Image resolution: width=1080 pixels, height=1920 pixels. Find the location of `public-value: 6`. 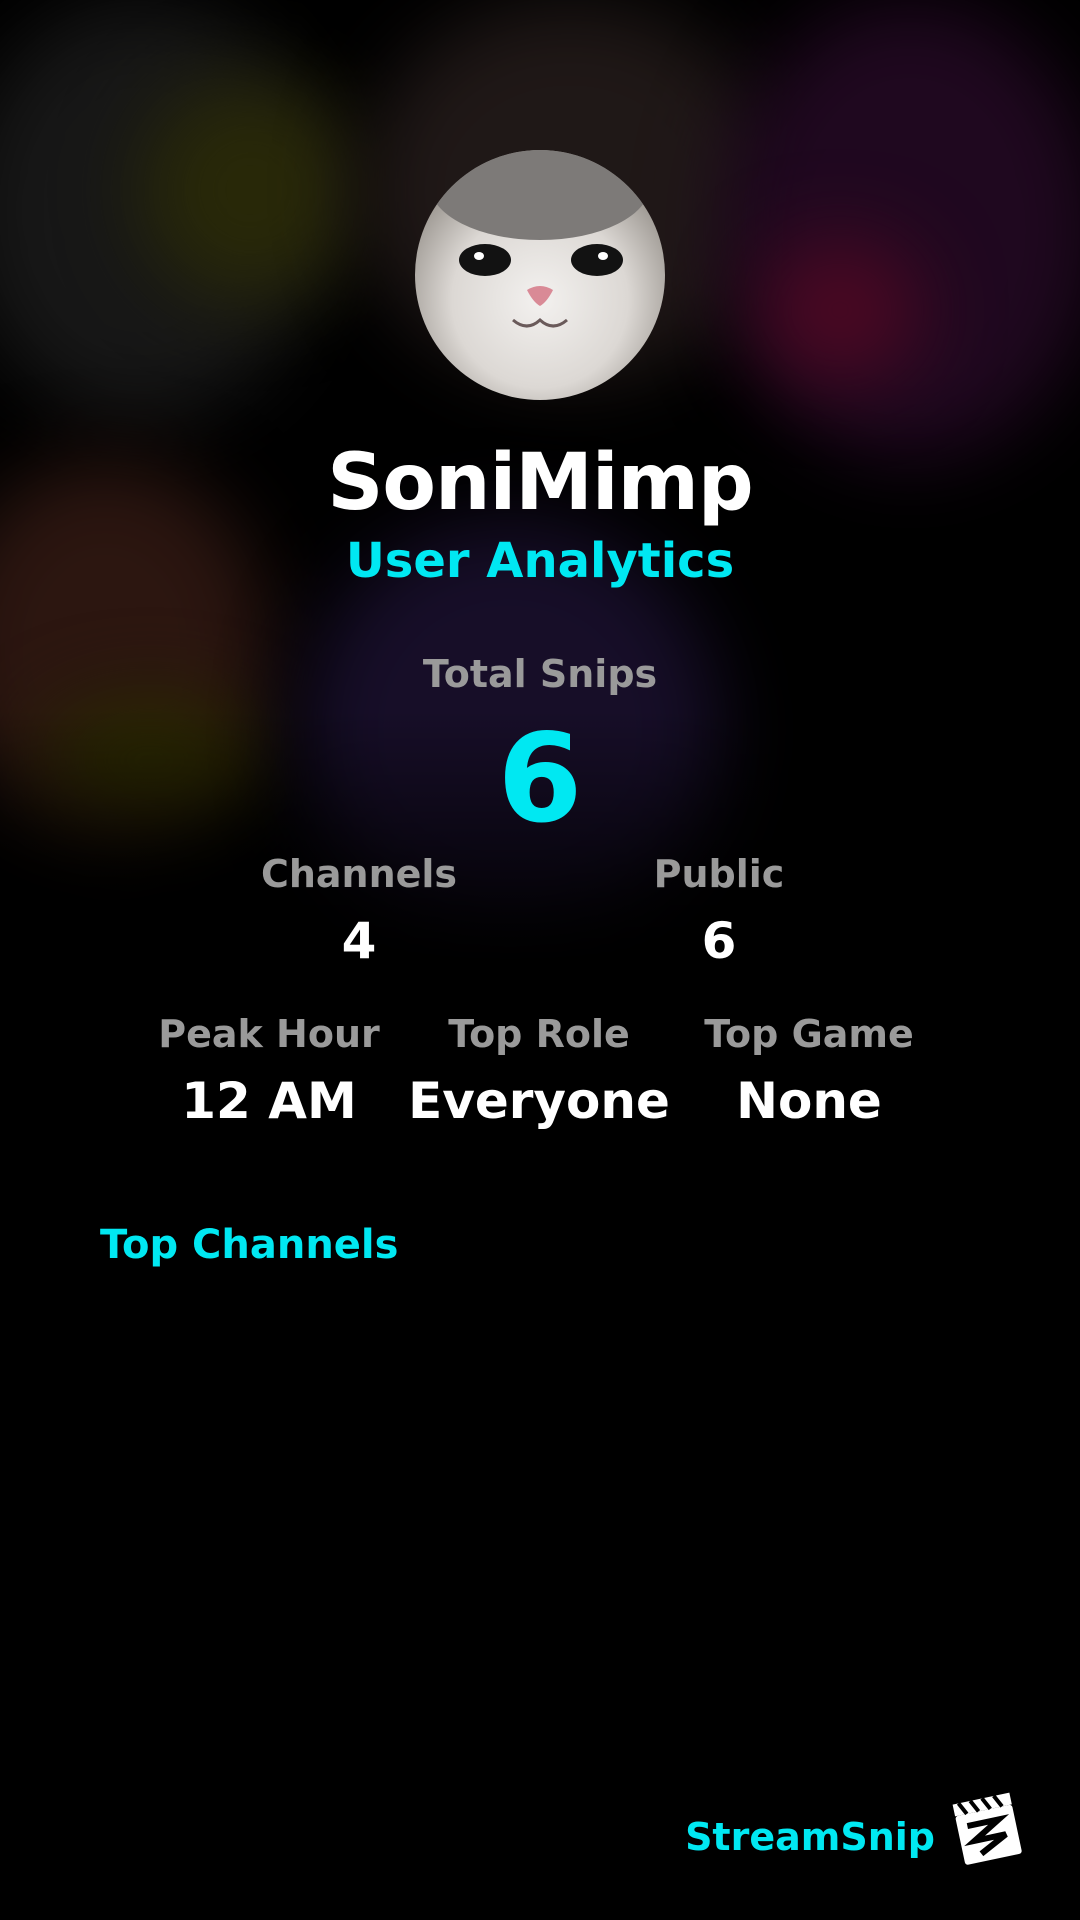

public-value: 6 is located at coordinates (719, 941).